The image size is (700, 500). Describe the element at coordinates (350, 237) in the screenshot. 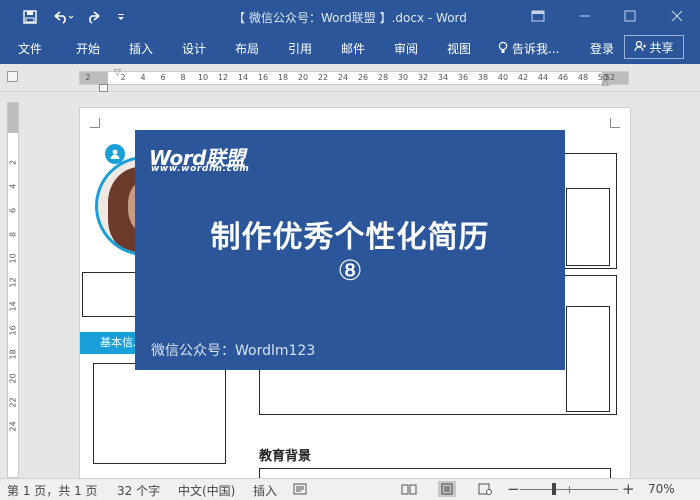

I see `banner-headline: 制作优秀个性化简历` at that location.